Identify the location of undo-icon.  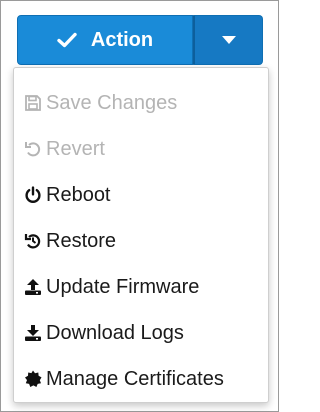
(33, 149).